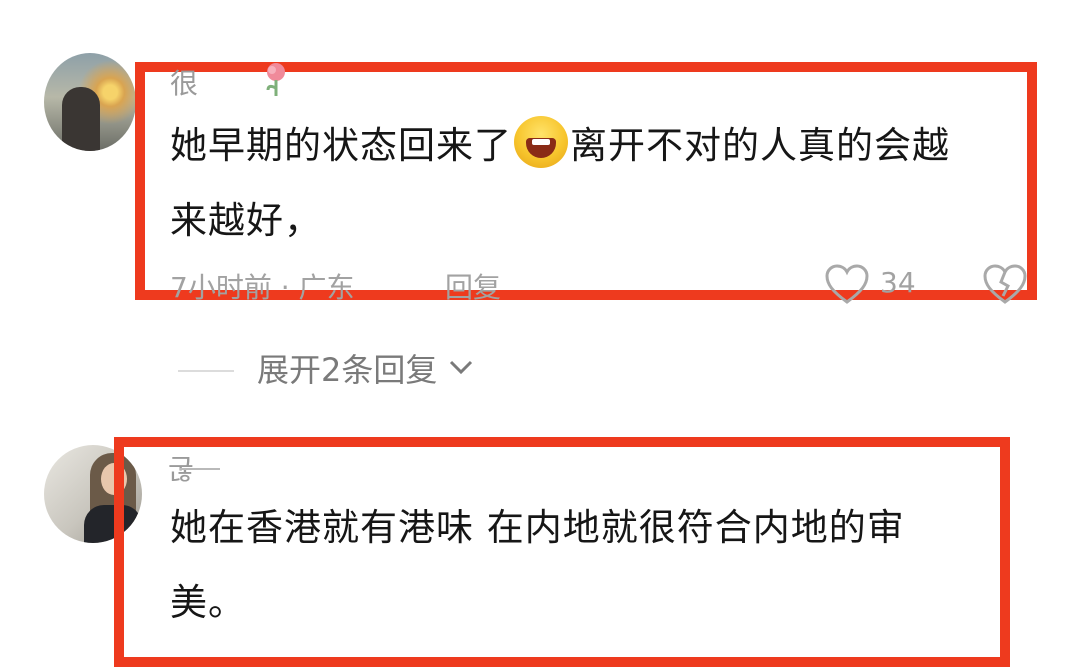  Describe the element at coordinates (347, 370) in the screenshot. I see `expand-replies-label: 展开2条回复` at that location.